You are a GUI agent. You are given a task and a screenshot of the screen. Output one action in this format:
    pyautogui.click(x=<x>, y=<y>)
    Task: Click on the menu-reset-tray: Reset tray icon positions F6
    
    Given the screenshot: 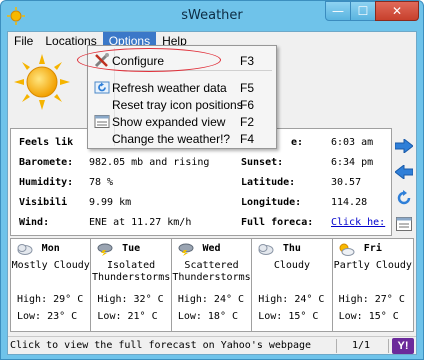 What is the action you would take?
    pyautogui.click(x=182, y=104)
    